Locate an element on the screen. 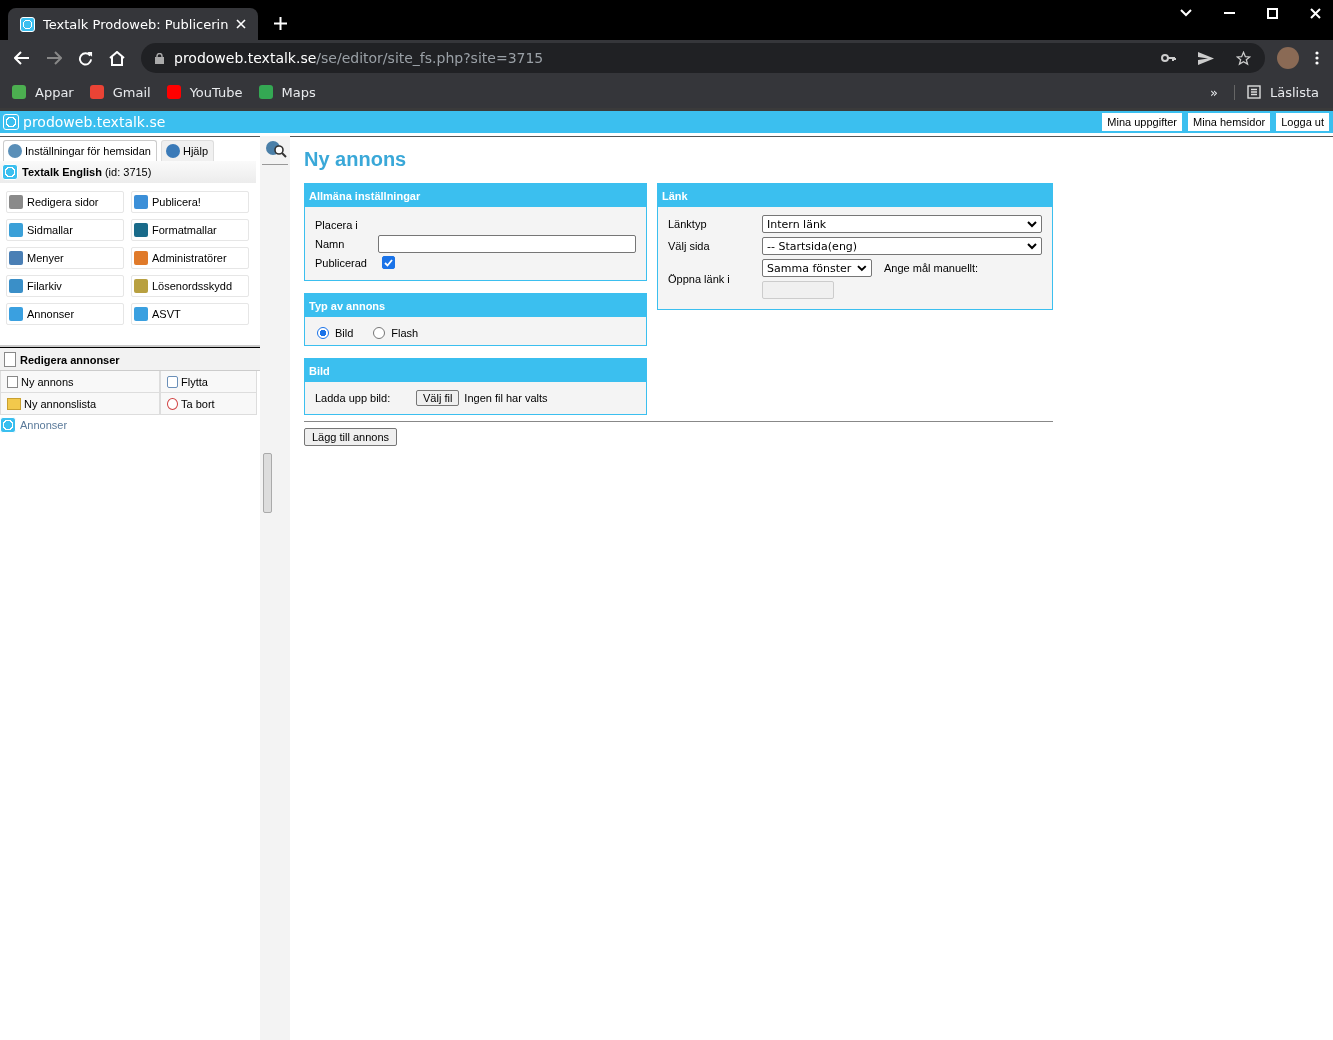  site-heading: Textalk English (id: 3715) is located at coordinates (128, 172).